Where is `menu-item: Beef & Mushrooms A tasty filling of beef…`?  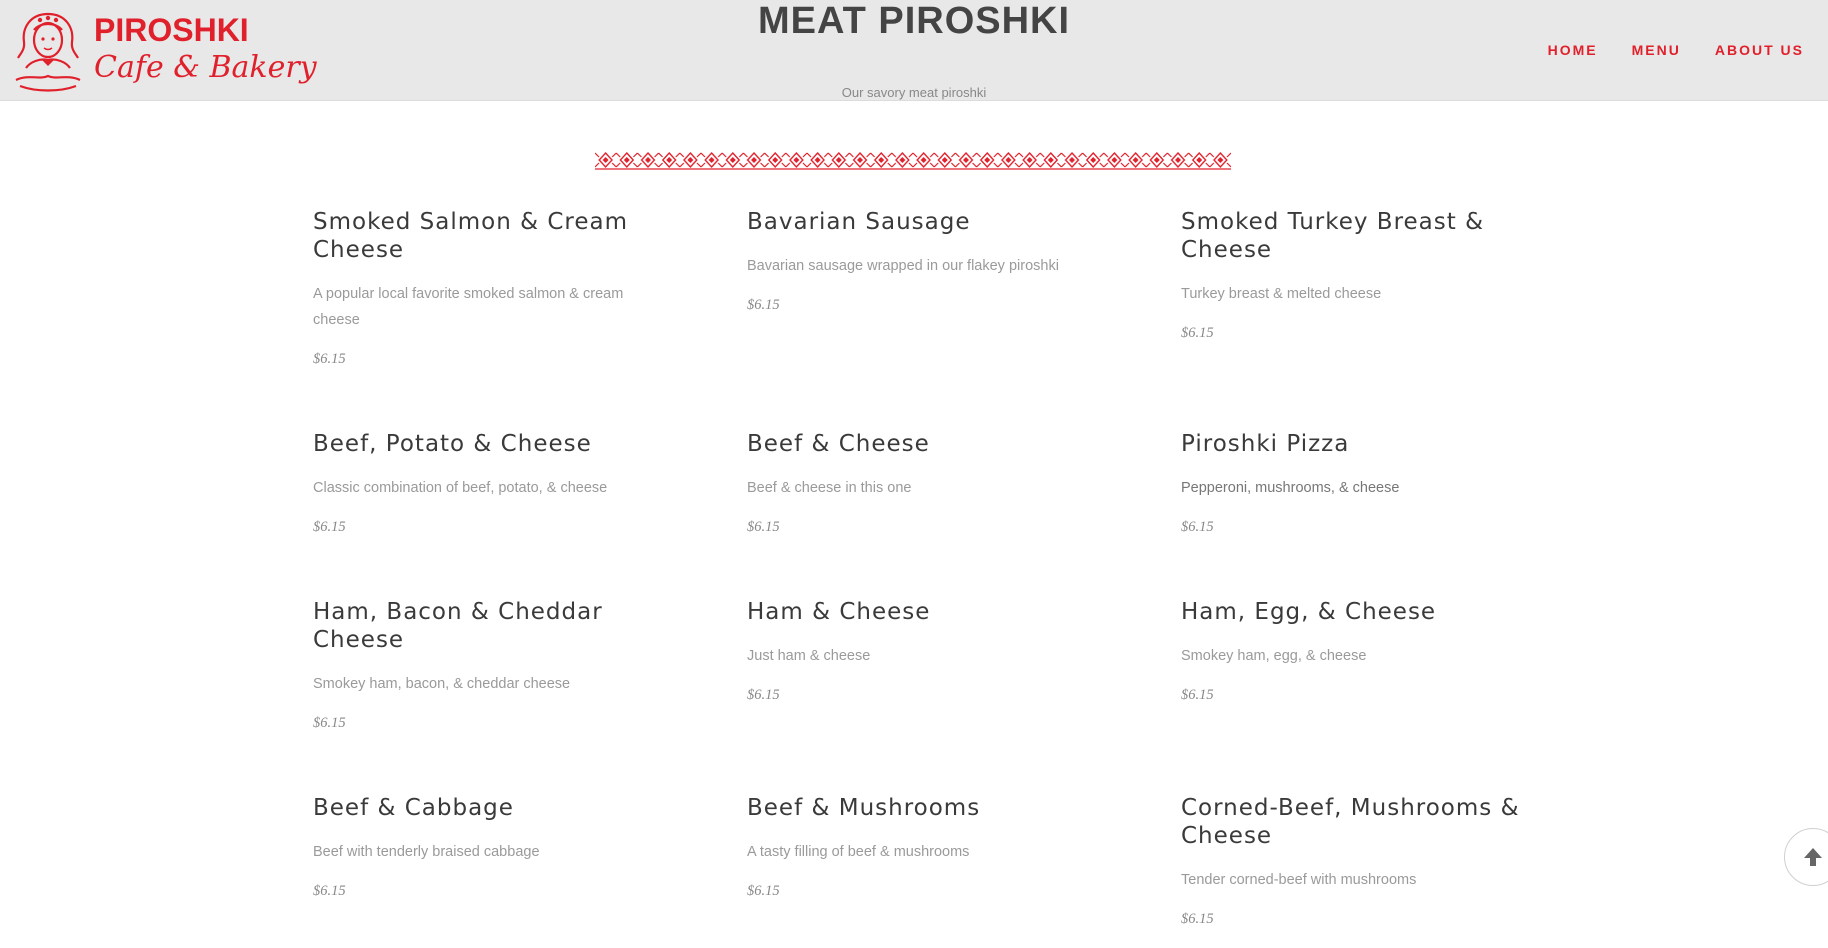
menu-item: Beef & Mushrooms A tasty filling of beef… is located at coordinates (917, 847).